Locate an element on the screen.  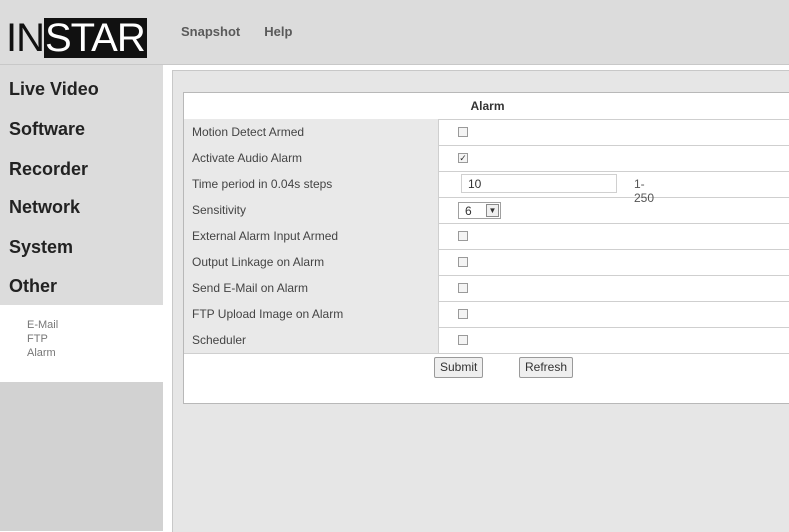
send-email-checkbox is located at coordinates (463, 288).